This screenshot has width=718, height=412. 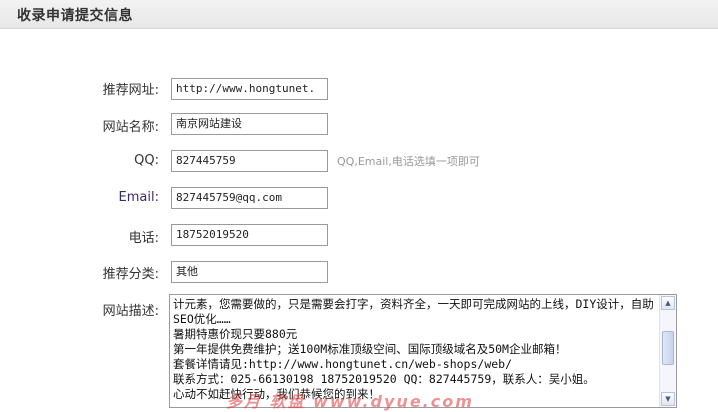 I want to click on site-name-label: 网站名称:, so click(x=130, y=127).